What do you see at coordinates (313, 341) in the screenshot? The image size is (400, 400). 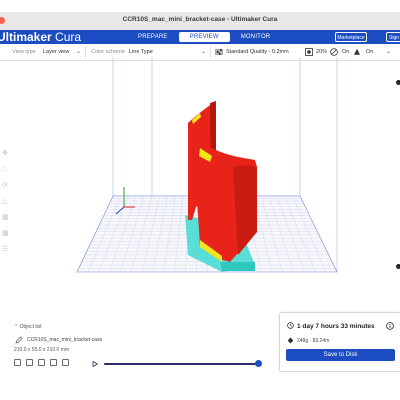 I see `material-usage: 248g · 83.24m` at bounding box center [313, 341].